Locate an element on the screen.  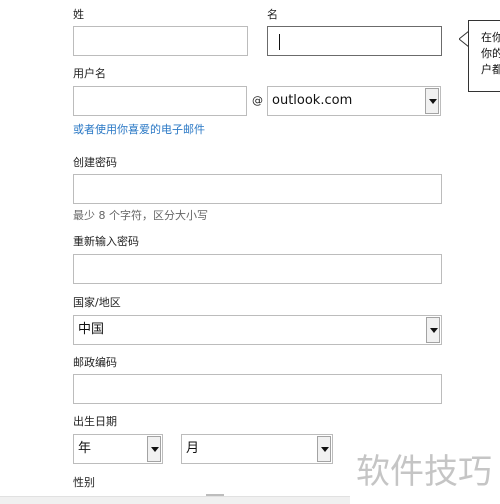
birth-year-select: 年 is located at coordinates (118, 449).